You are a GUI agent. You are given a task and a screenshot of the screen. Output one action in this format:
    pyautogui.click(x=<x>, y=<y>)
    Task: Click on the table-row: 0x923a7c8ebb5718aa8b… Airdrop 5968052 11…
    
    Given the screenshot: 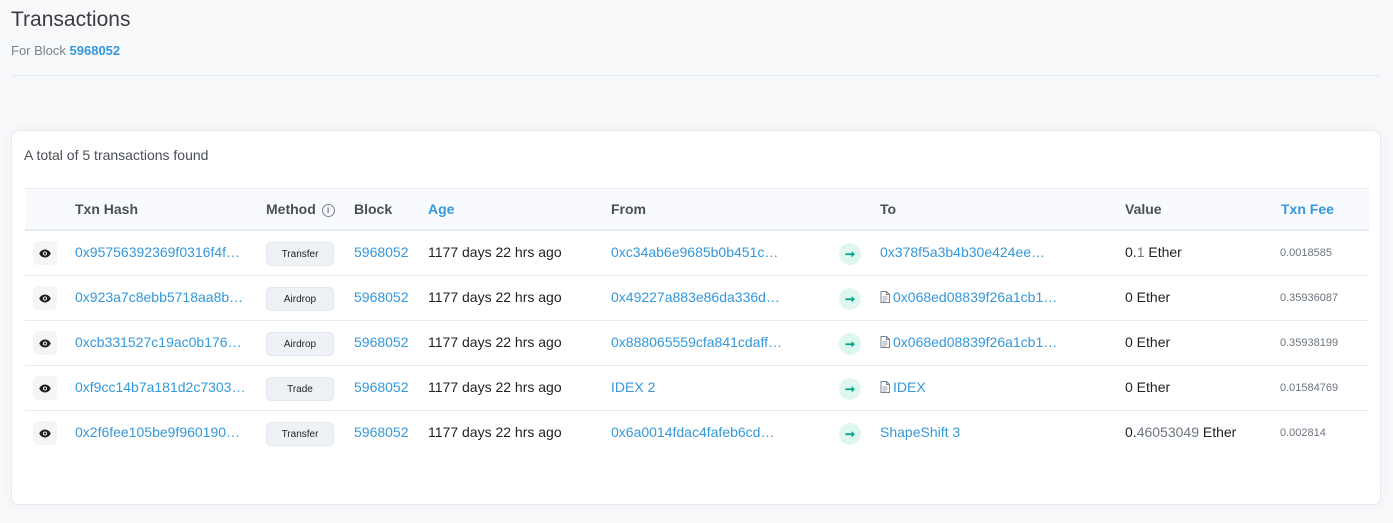 What is the action you would take?
    pyautogui.click(x=697, y=298)
    